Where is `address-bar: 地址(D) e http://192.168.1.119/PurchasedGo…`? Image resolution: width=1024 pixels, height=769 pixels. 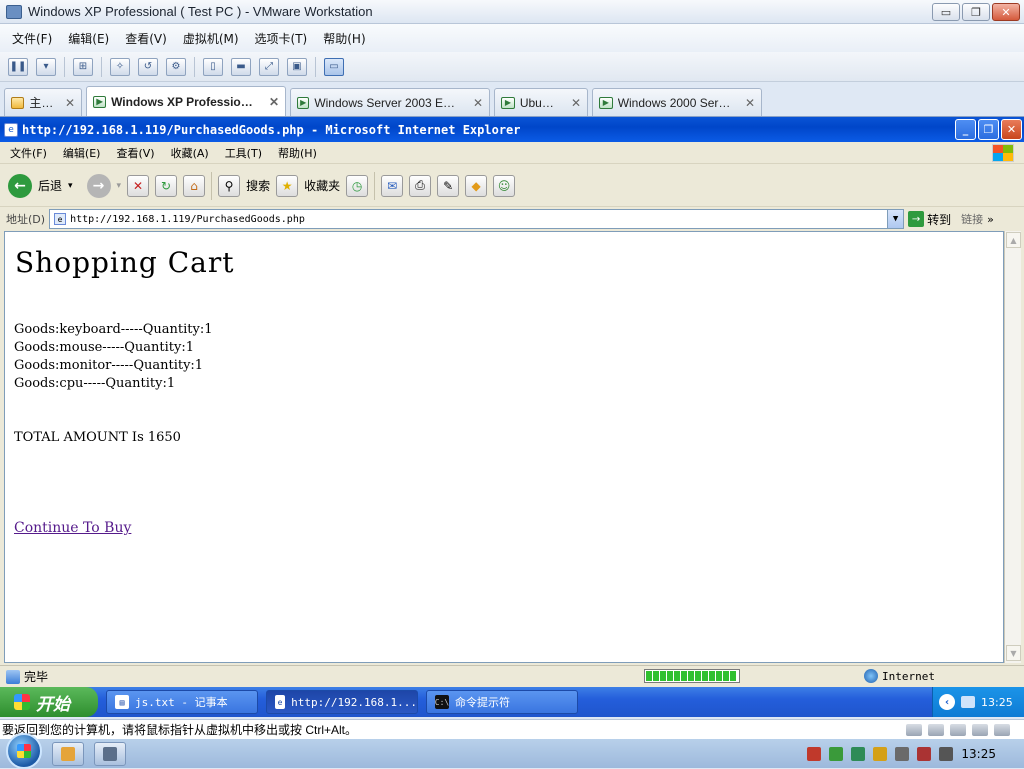 address-bar: 地址(D) e http://192.168.1.119/PurchasedGo… is located at coordinates (512, 219).